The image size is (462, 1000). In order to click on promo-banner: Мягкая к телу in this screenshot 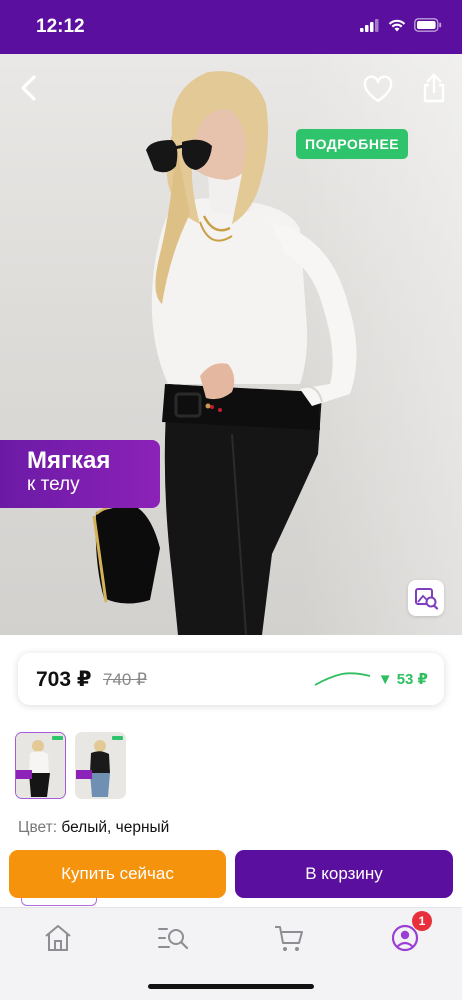, I will do `click(80, 474)`.